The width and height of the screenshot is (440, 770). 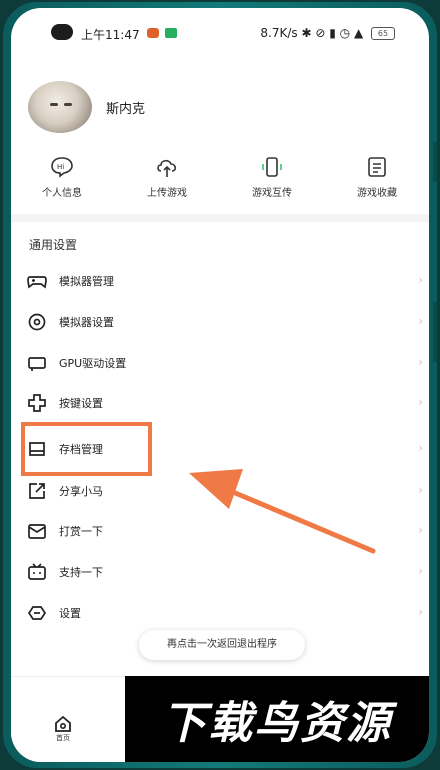 I want to click on camera-notch, so click(x=62, y=32).